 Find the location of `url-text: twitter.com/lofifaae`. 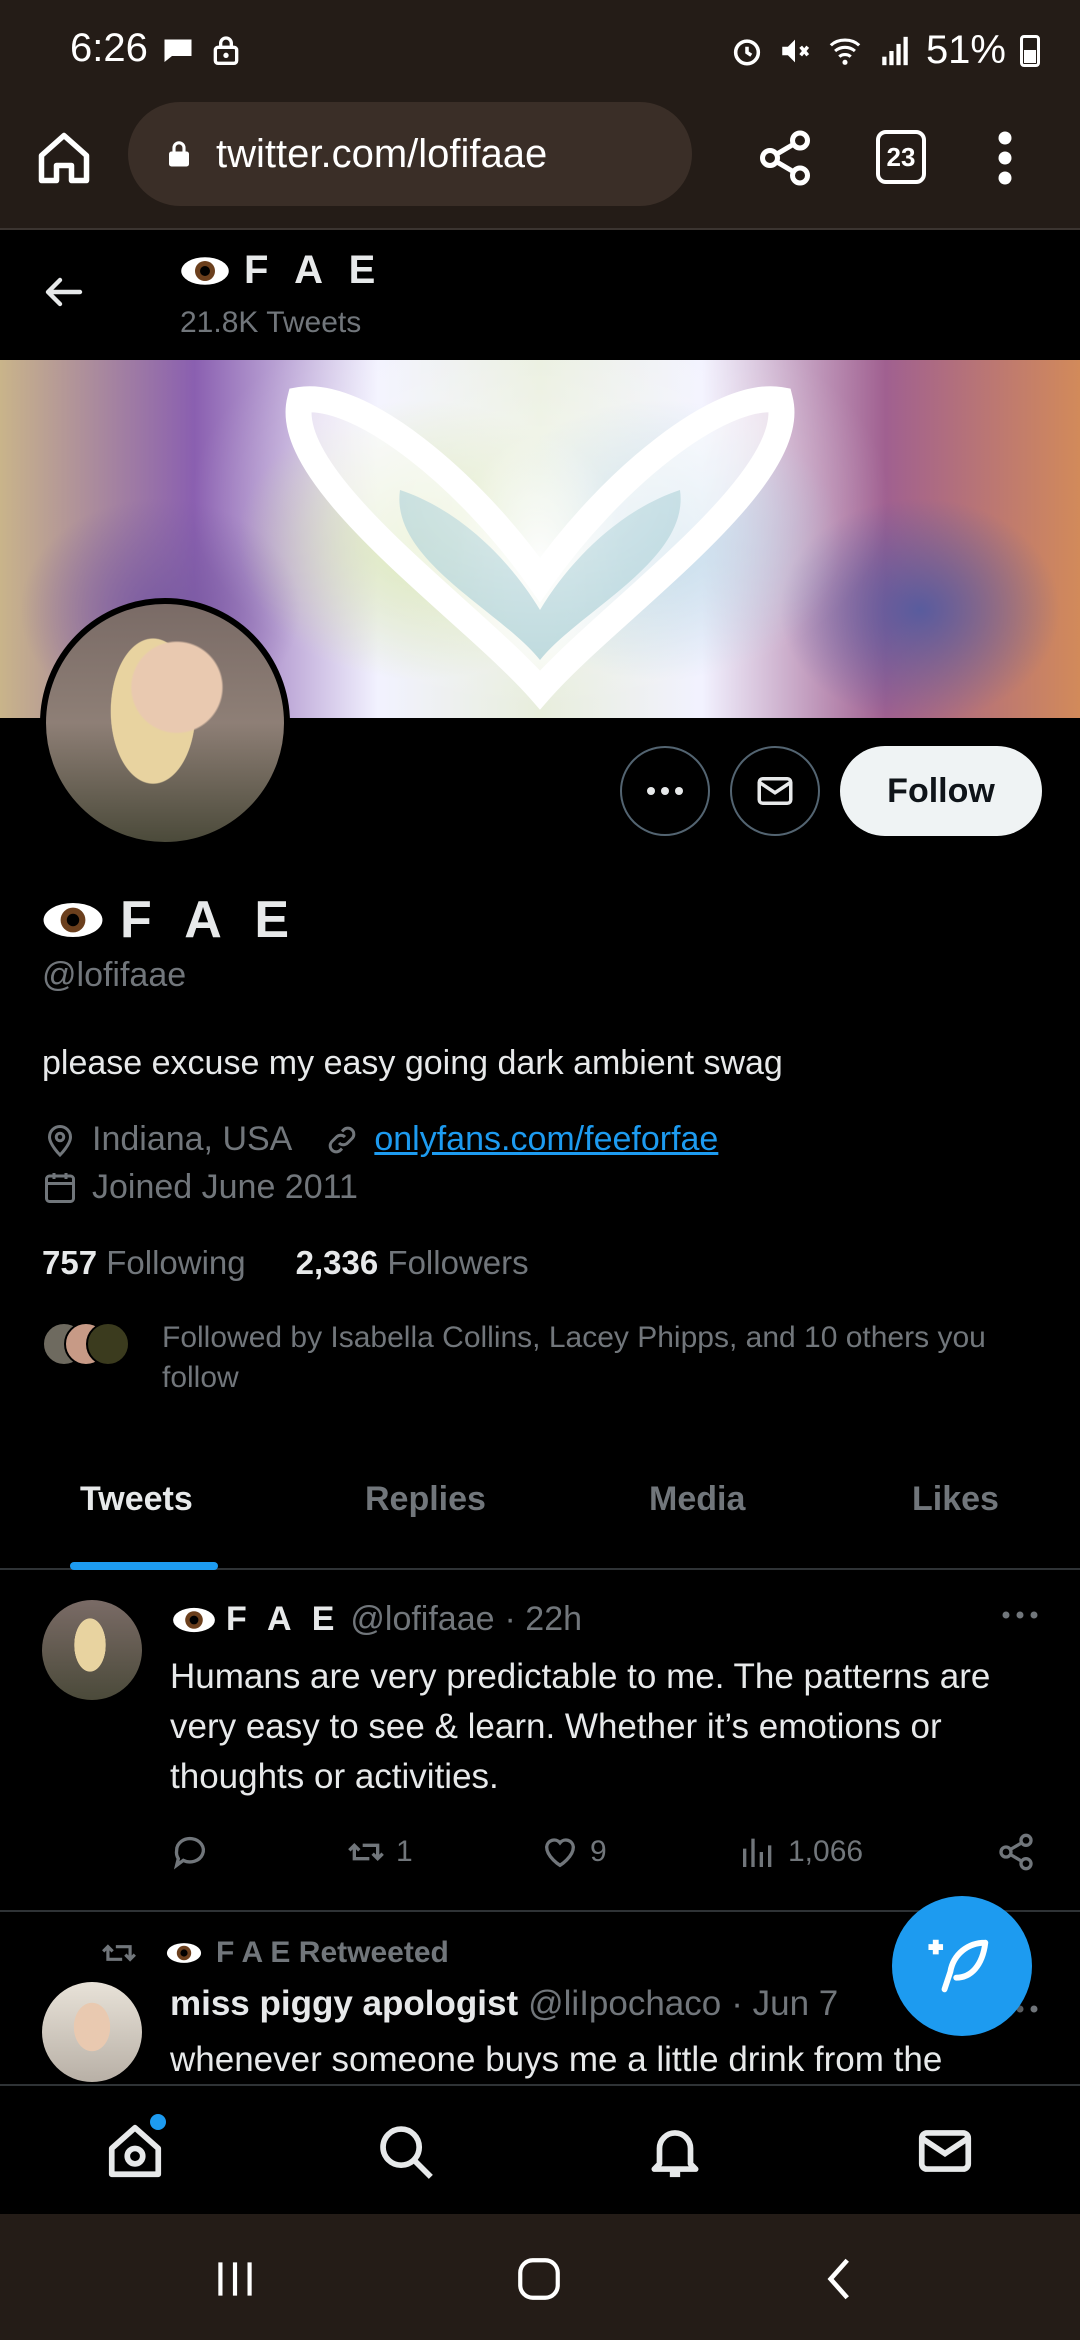

url-text: twitter.com/lofifaae is located at coordinates (382, 153).